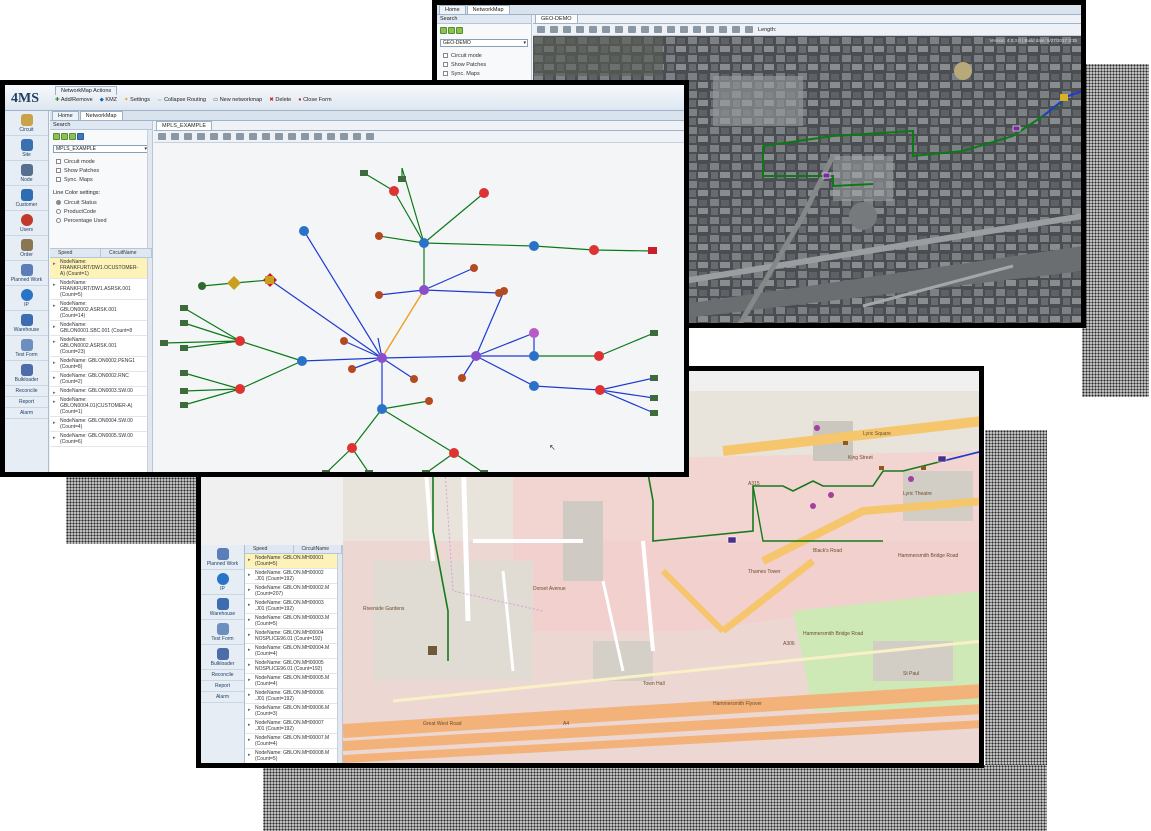 Image resolution: width=1151 pixels, height=831 pixels. What do you see at coordinates (26, 198) in the screenshot?
I see `nav-customer: Customer` at bounding box center [26, 198].